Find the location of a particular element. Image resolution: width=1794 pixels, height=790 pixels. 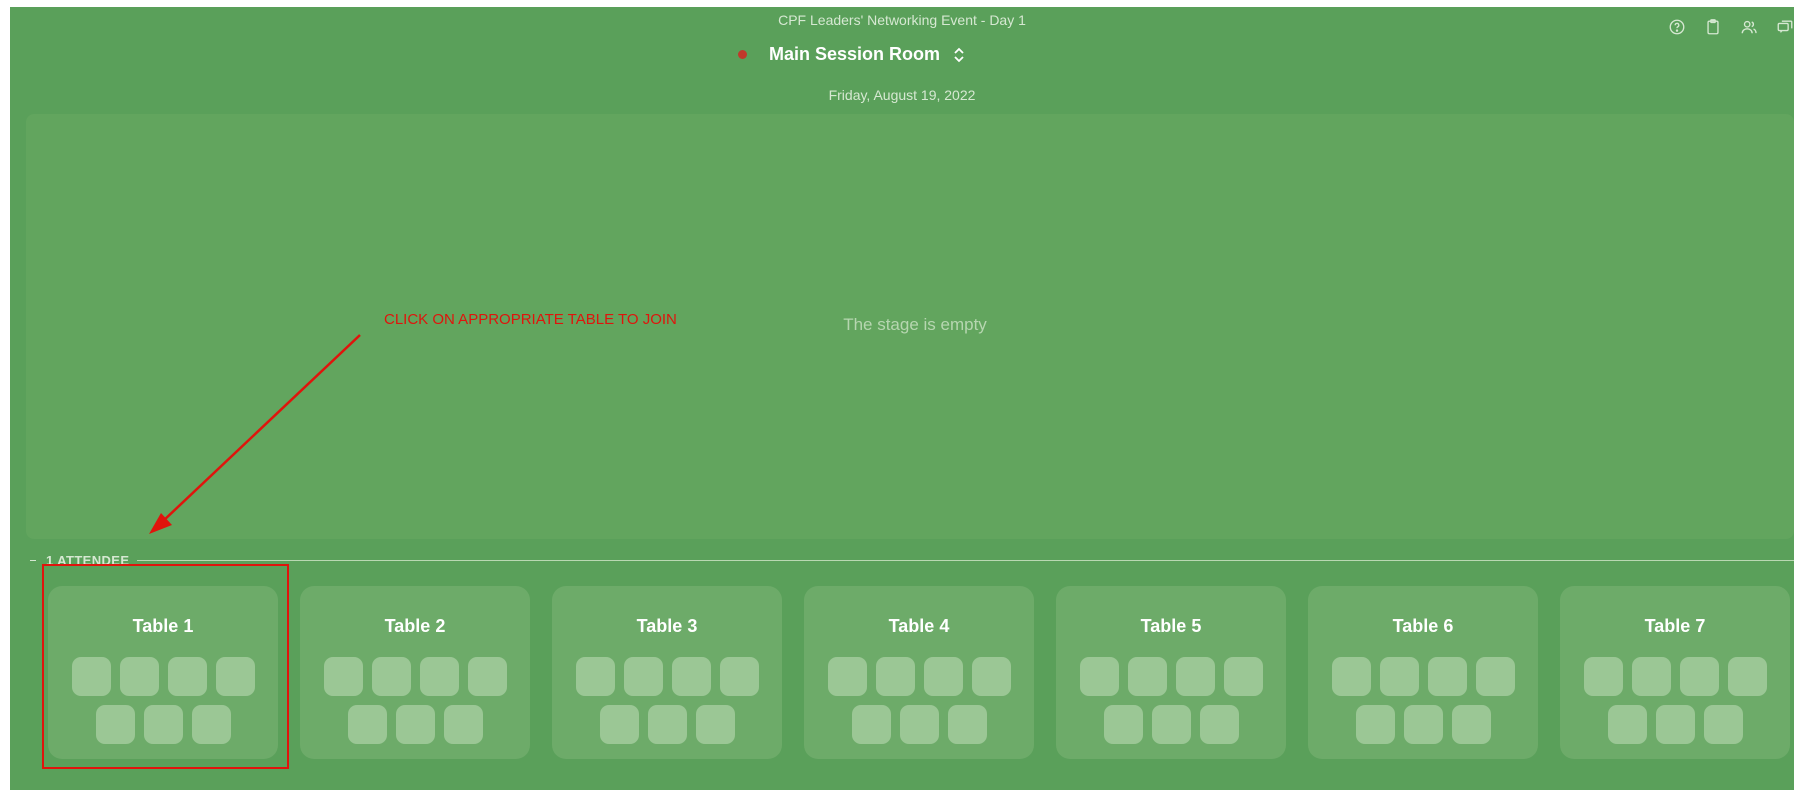

table-card-6: Table 6 is located at coordinates (1423, 672).